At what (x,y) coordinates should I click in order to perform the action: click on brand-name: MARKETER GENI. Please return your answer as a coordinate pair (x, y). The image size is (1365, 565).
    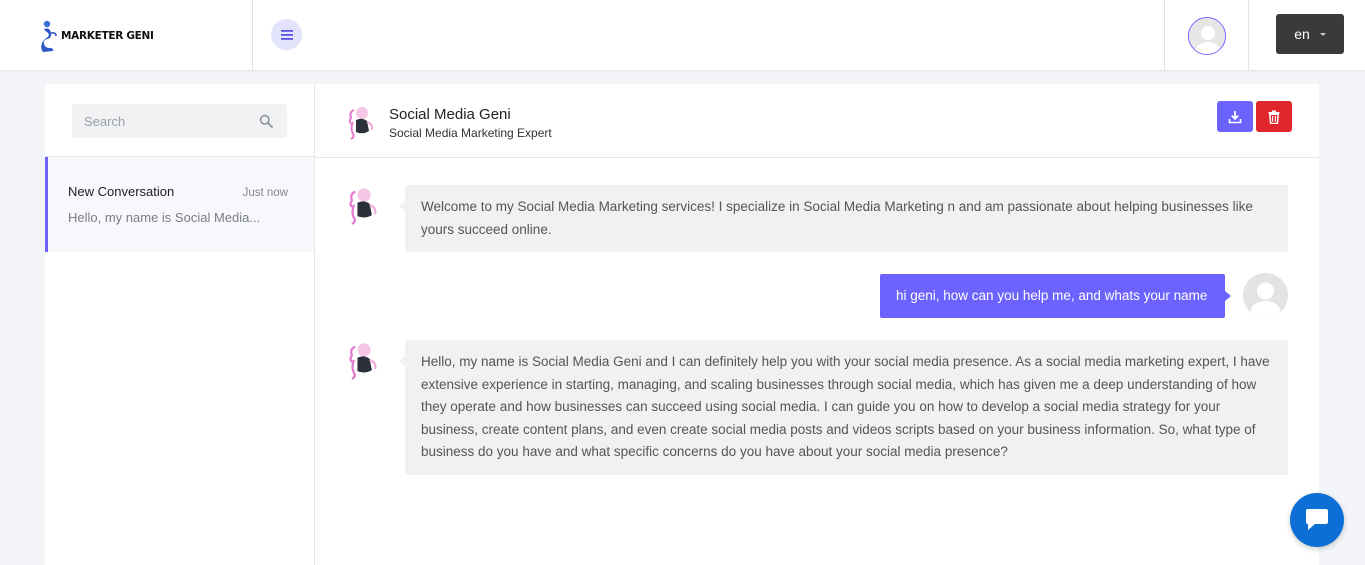
    Looking at the image, I should click on (107, 35).